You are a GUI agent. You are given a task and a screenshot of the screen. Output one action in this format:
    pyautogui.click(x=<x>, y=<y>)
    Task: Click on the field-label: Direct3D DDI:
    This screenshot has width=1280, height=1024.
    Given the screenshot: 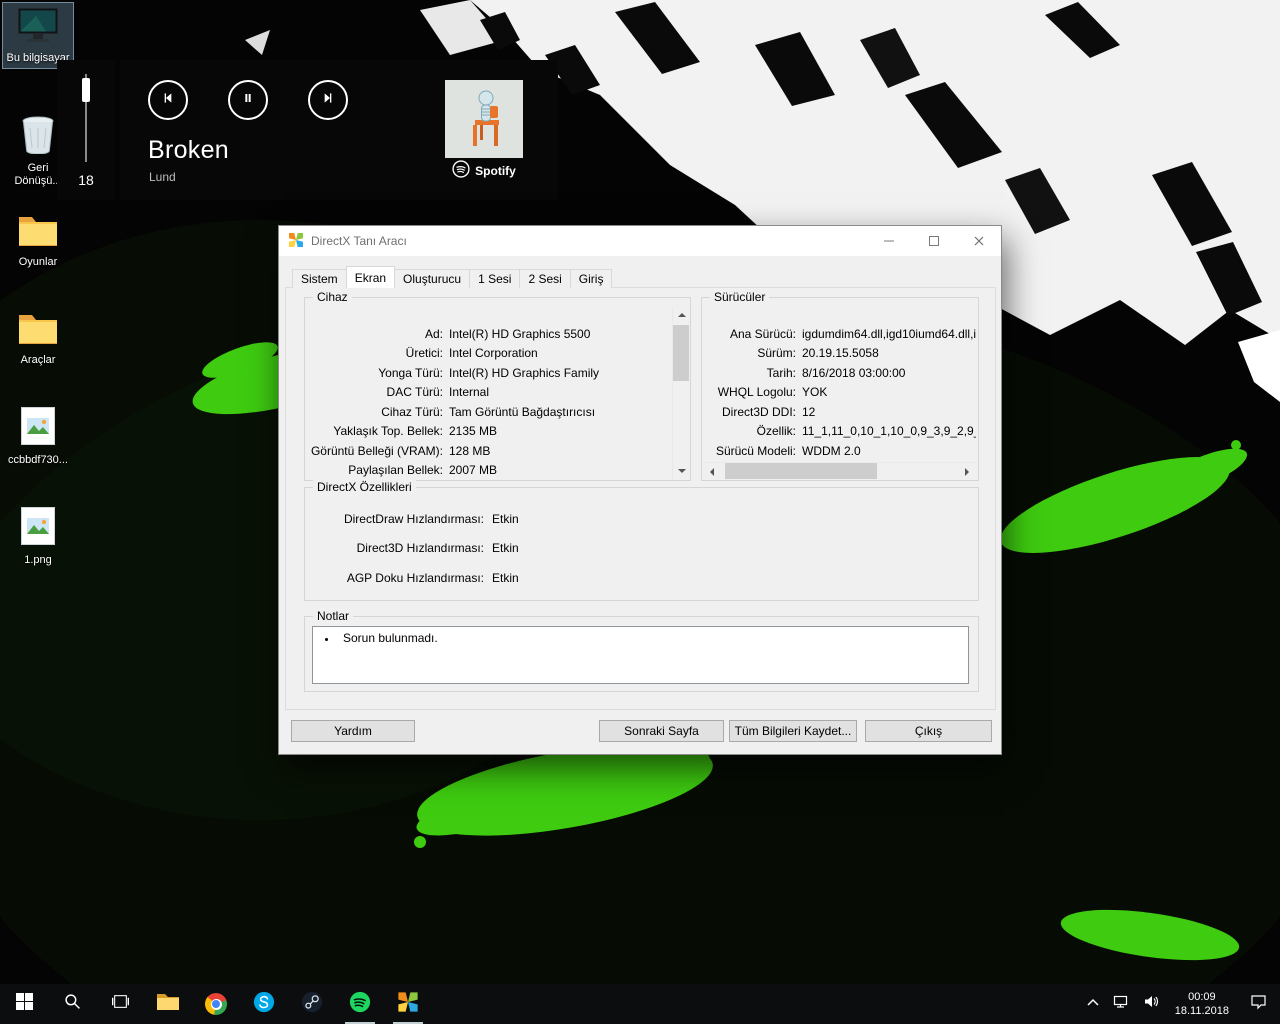 What is the action you would take?
    pyautogui.click(x=758, y=411)
    